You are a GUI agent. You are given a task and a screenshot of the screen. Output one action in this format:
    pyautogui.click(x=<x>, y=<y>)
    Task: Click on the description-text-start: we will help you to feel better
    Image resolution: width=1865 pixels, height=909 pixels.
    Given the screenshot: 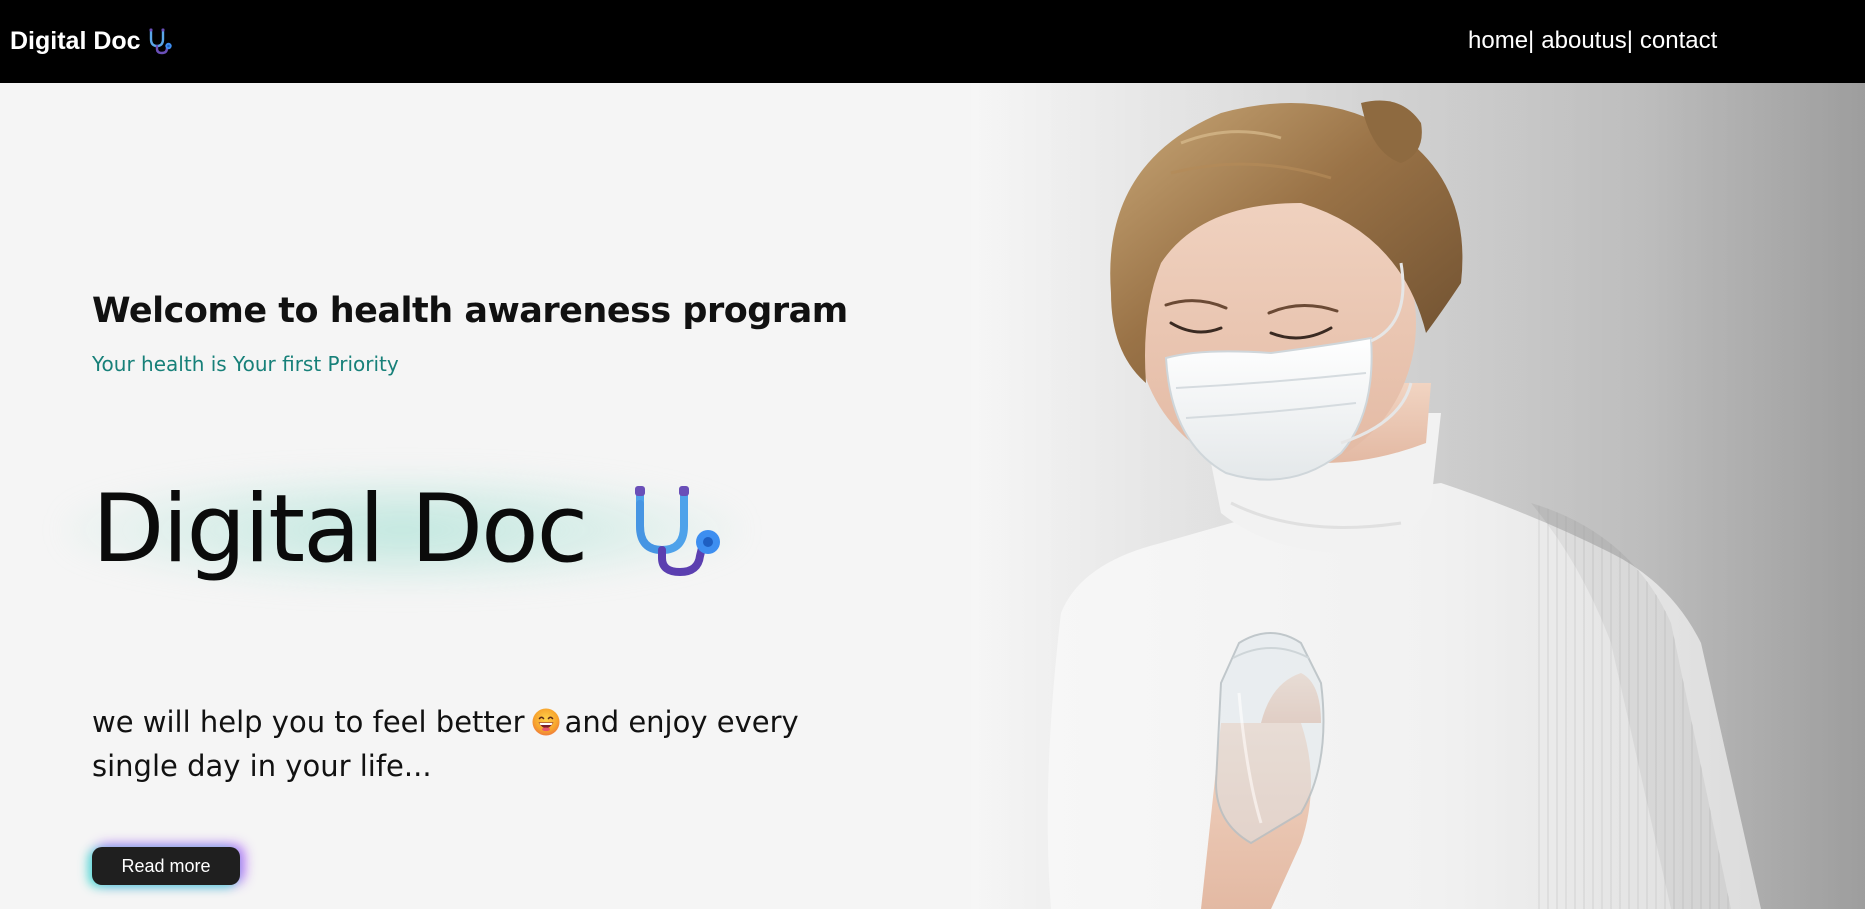 What is the action you would take?
    pyautogui.click(x=308, y=722)
    